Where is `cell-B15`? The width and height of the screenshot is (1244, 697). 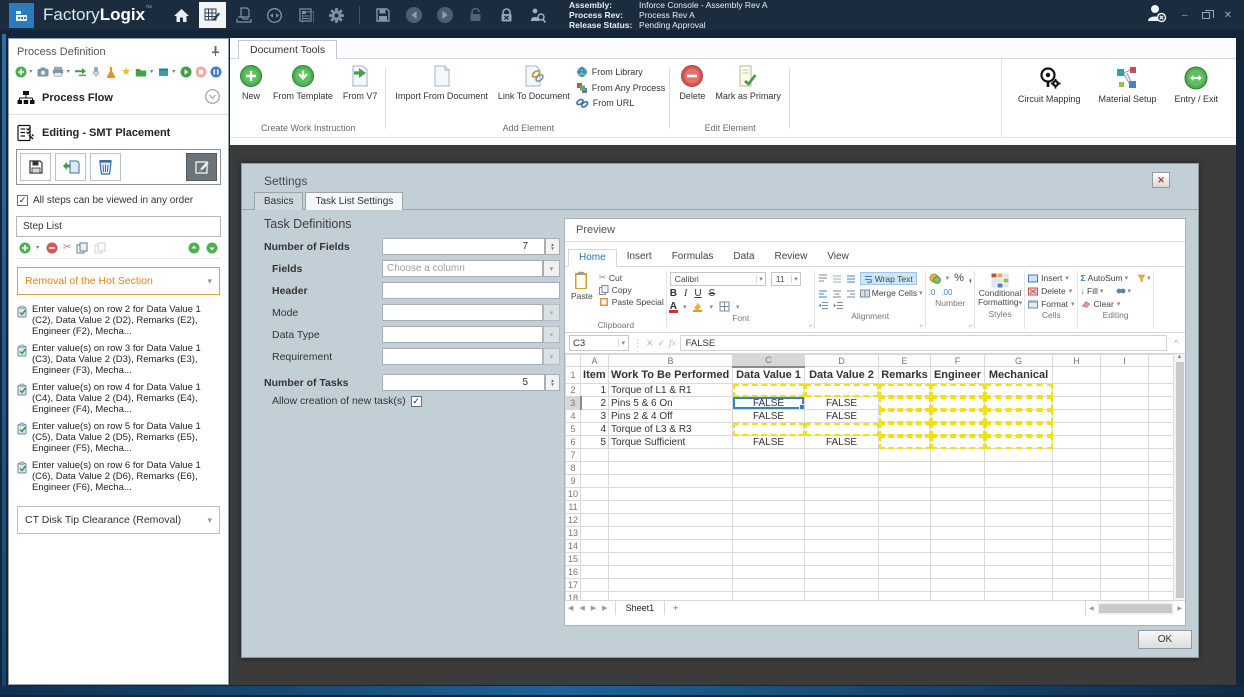 cell-B15 is located at coordinates (671, 559).